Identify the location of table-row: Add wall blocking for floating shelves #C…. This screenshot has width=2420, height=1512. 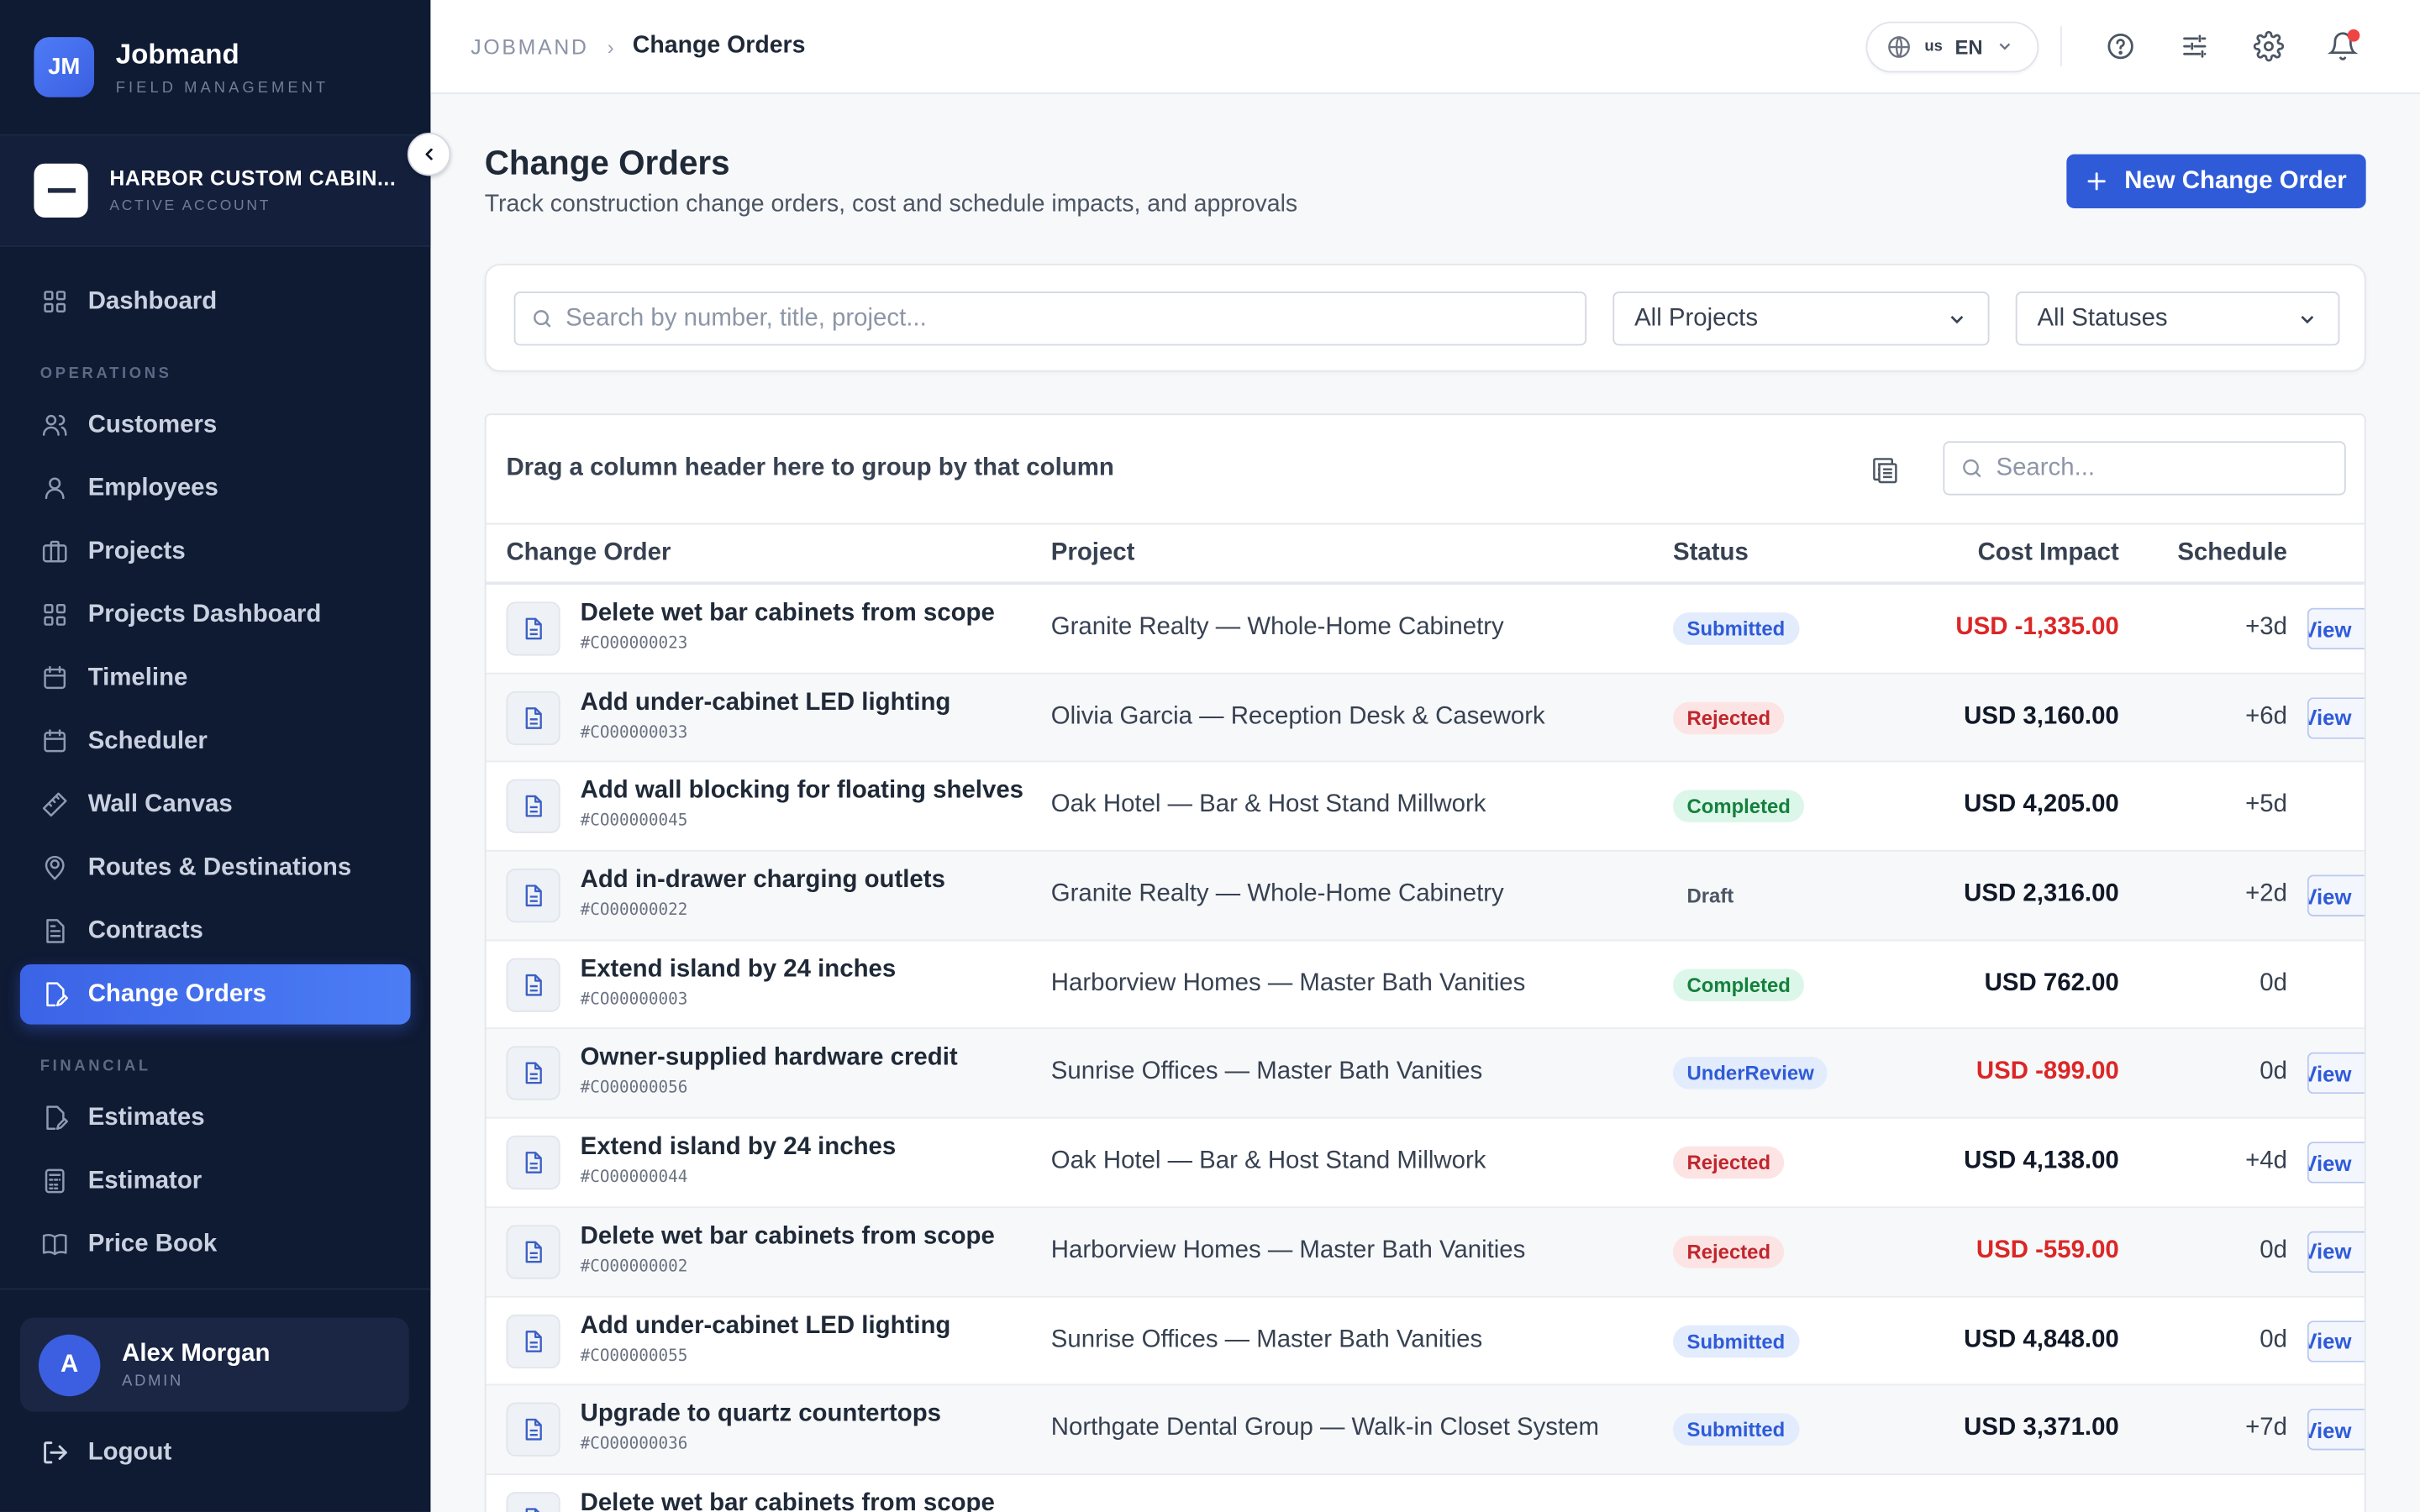
(1425, 807).